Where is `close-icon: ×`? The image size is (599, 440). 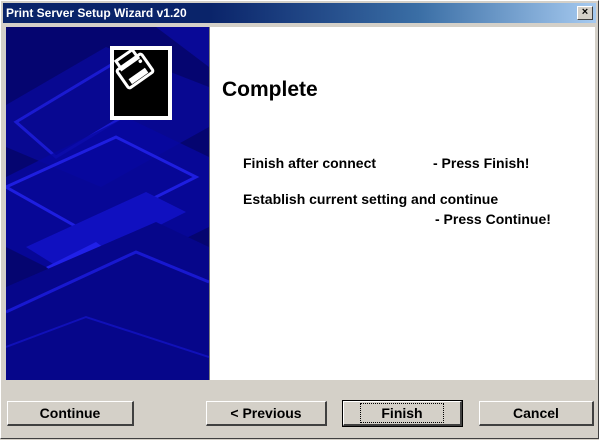 close-icon: × is located at coordinates (585, 12).